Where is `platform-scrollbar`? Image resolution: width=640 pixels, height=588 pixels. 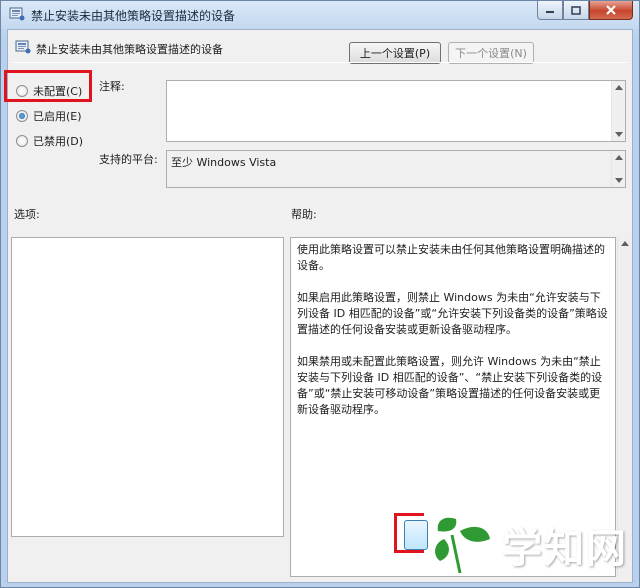 platform-scrollbar is located at coordinates (618, 169).